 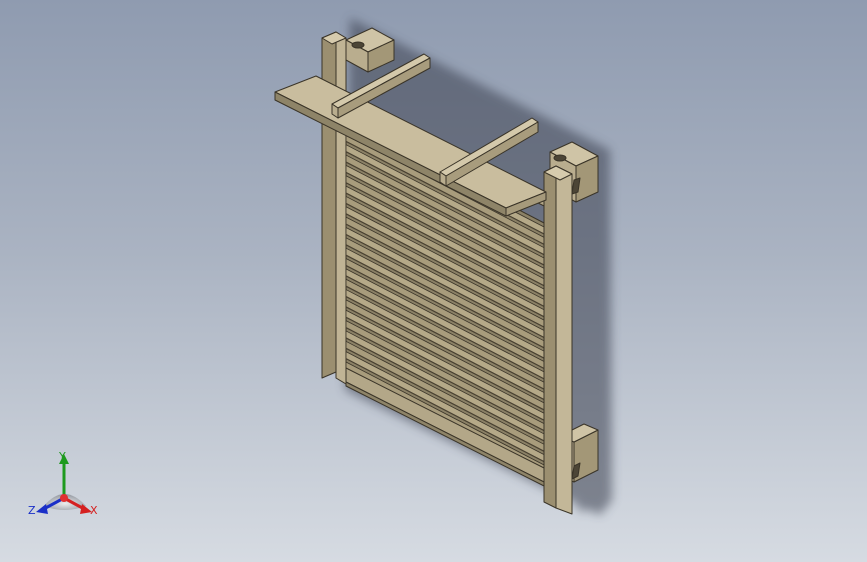 I want to click on reference-triad: Y X Z, so click(x=64, y=485).